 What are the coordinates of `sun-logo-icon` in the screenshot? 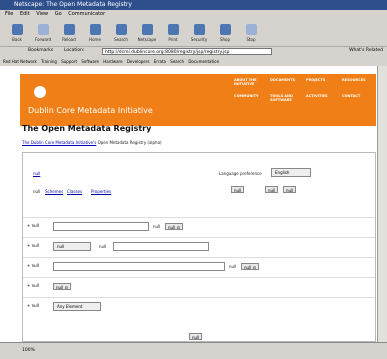 It's located at (40, 92).